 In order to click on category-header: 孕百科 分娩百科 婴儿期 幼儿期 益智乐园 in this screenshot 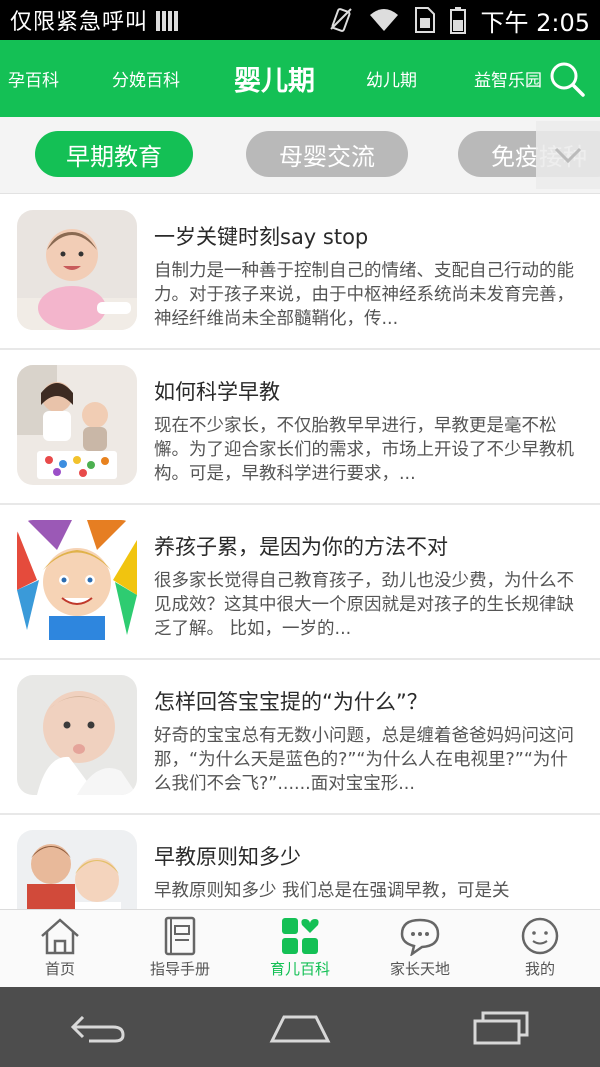, I will do `click(300, 78)`.